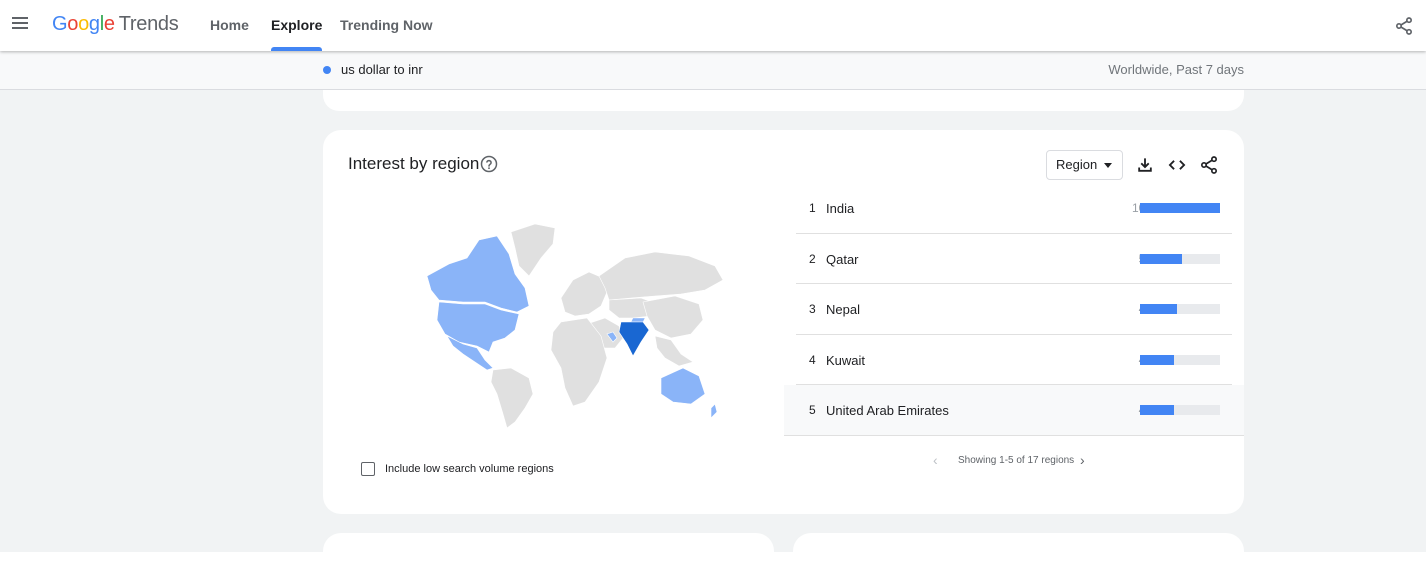 This screenshot has width=1426, height=566. Describe the element at coordinates (382, 69) in the screenshot. I see `search-term: us dollar to inr` at that location.